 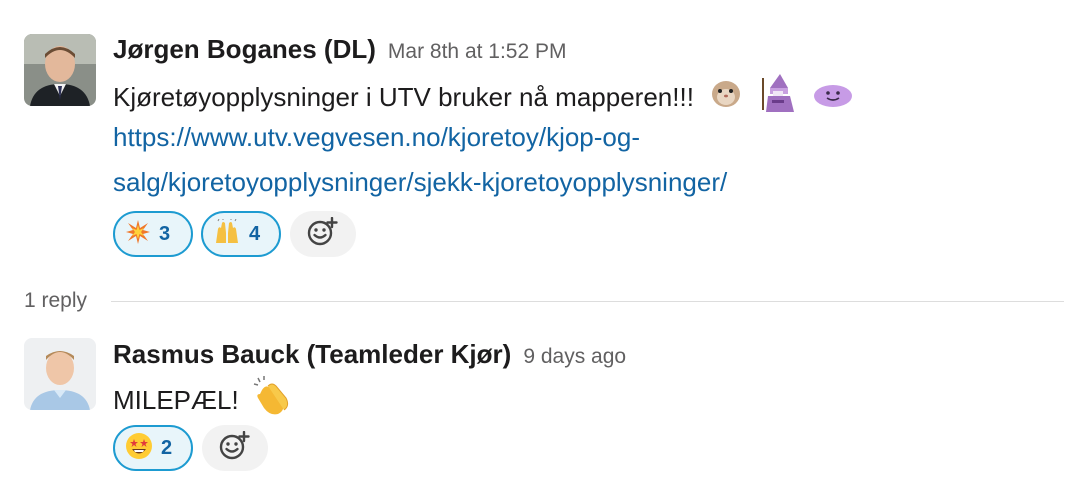 What do you see at coordinates (833, 99) in the screenshot?
I see `purple-blob-icon` at bounding box center [833, 99].